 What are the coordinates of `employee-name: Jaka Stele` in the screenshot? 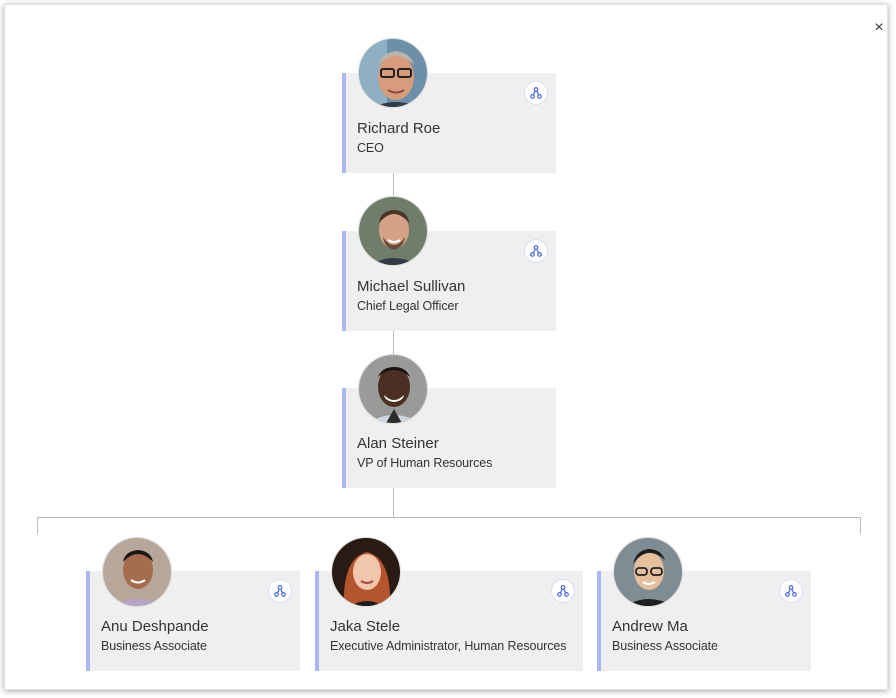 It's located at (365, 626).